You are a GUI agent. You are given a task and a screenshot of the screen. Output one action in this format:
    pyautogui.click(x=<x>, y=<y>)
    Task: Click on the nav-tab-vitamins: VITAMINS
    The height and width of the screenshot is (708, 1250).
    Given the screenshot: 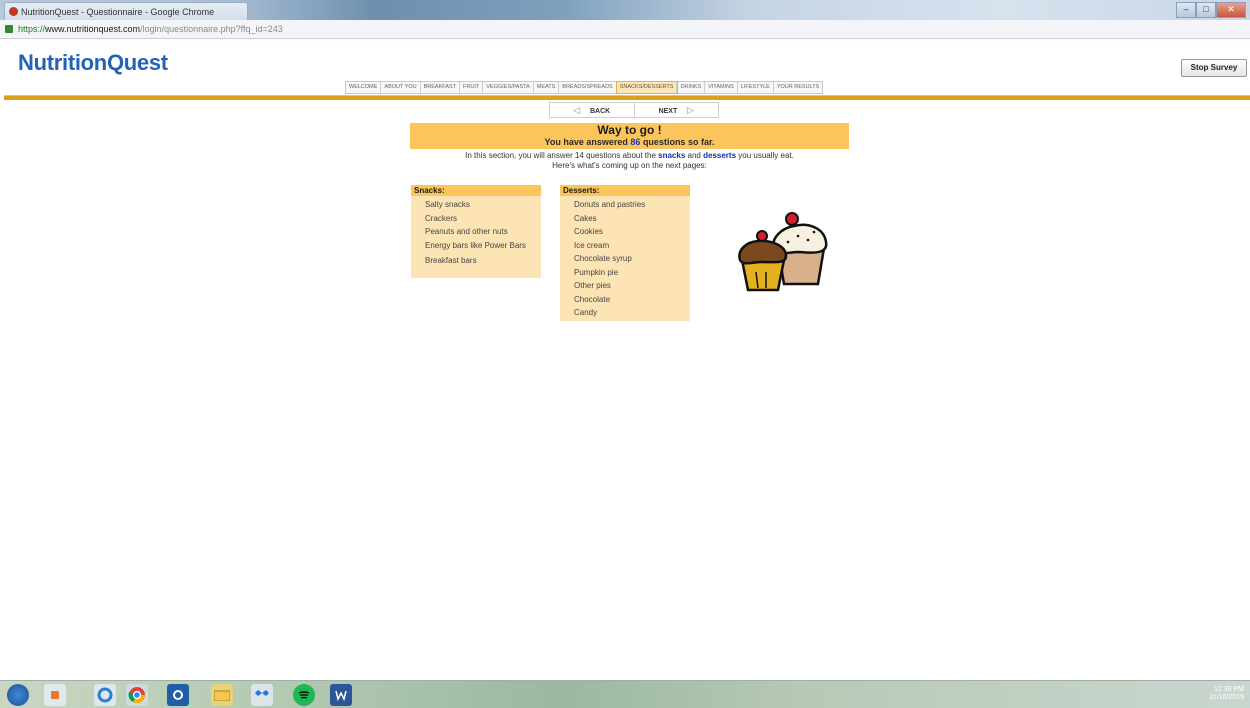 What is the action you would take?
    pyautogui.click(x=721, y=87)
    